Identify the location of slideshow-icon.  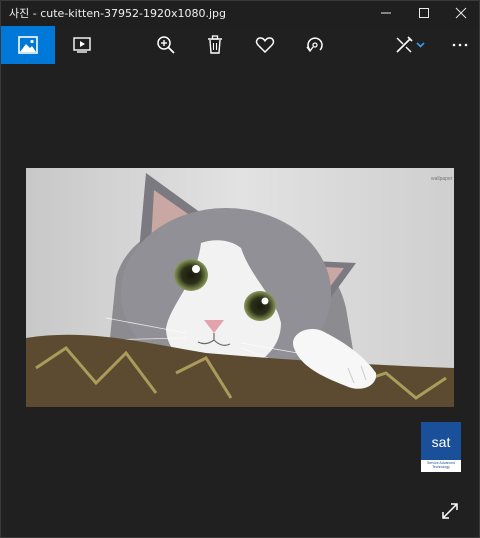
(82, 45).